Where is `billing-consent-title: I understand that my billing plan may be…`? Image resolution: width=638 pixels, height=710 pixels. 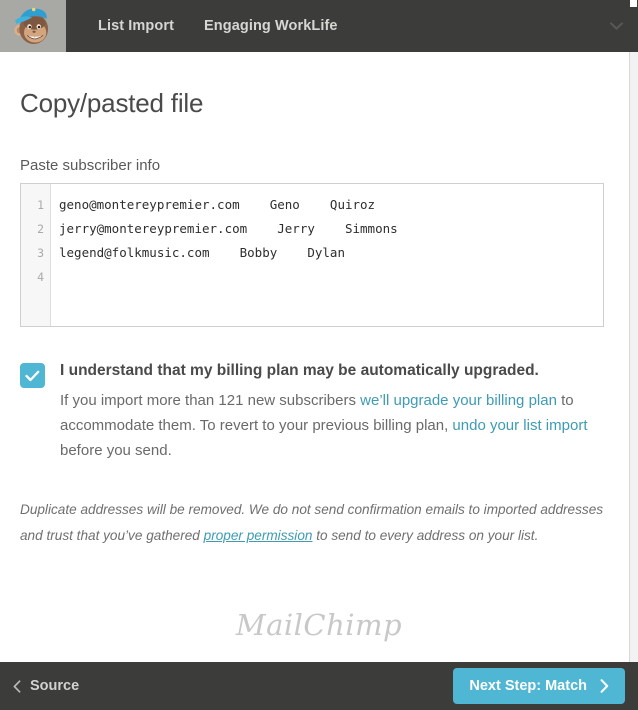 billing-consent-title: I understand that my billing plan may be… is located at coordinates (299, 370).